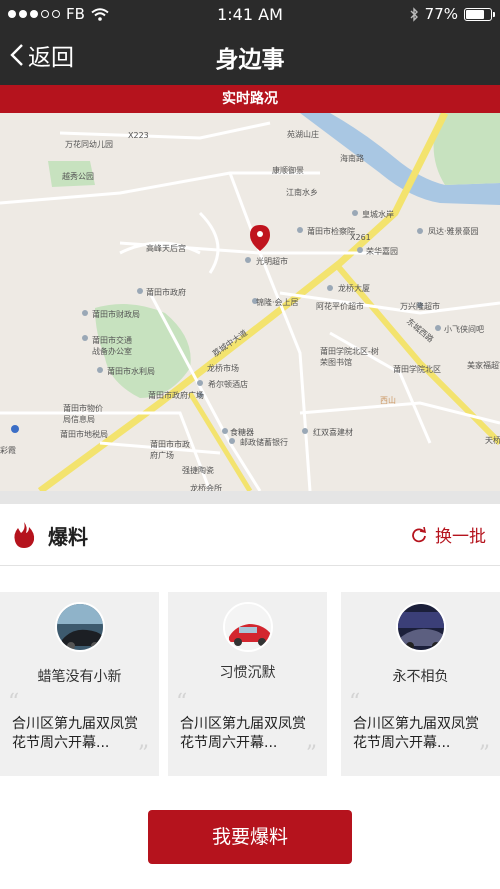 The height and width of the screenshot is (889, 500). I want to click on map-label: 龙桥市场, so click(223, 368).